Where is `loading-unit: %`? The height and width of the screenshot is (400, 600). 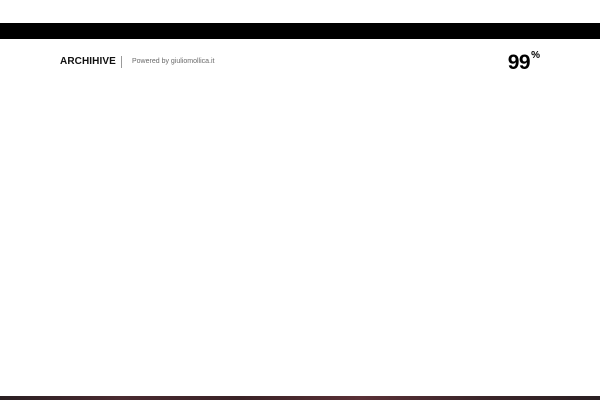 loading-unit: % is located at coordinates (535, 55).